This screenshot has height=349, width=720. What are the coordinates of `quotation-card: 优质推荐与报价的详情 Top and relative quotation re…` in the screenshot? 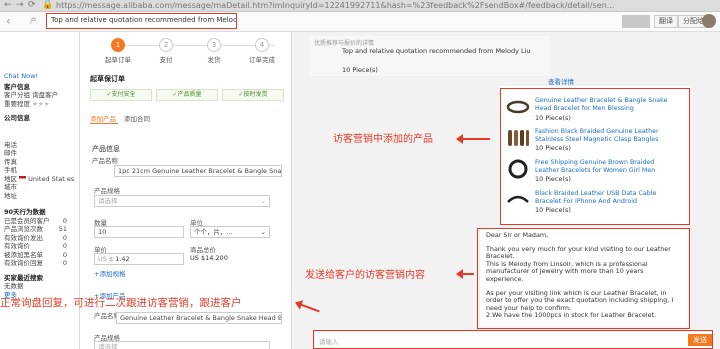 It's located at (430, 56).